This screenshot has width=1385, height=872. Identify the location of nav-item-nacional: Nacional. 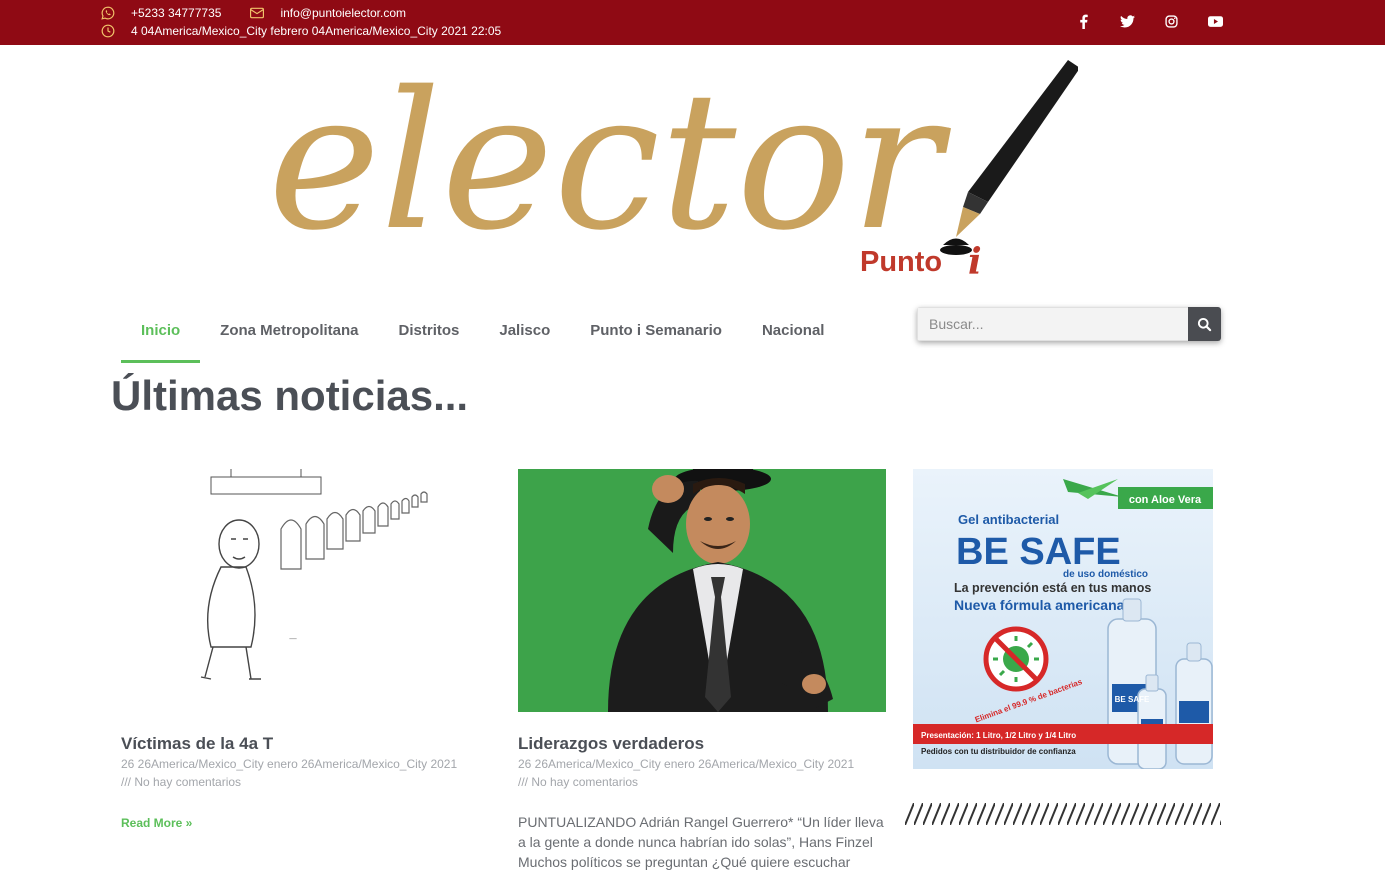
(793, 330).